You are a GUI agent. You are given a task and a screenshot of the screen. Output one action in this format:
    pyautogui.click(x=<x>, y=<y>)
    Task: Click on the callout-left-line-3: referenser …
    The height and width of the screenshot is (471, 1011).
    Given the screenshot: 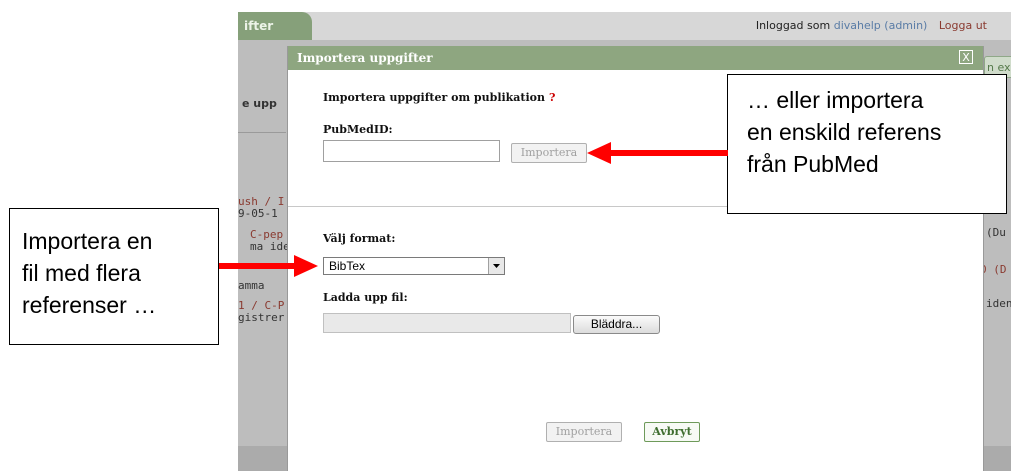 What is the action you would take?
    pyautogui.click(x=89, y=305)
    